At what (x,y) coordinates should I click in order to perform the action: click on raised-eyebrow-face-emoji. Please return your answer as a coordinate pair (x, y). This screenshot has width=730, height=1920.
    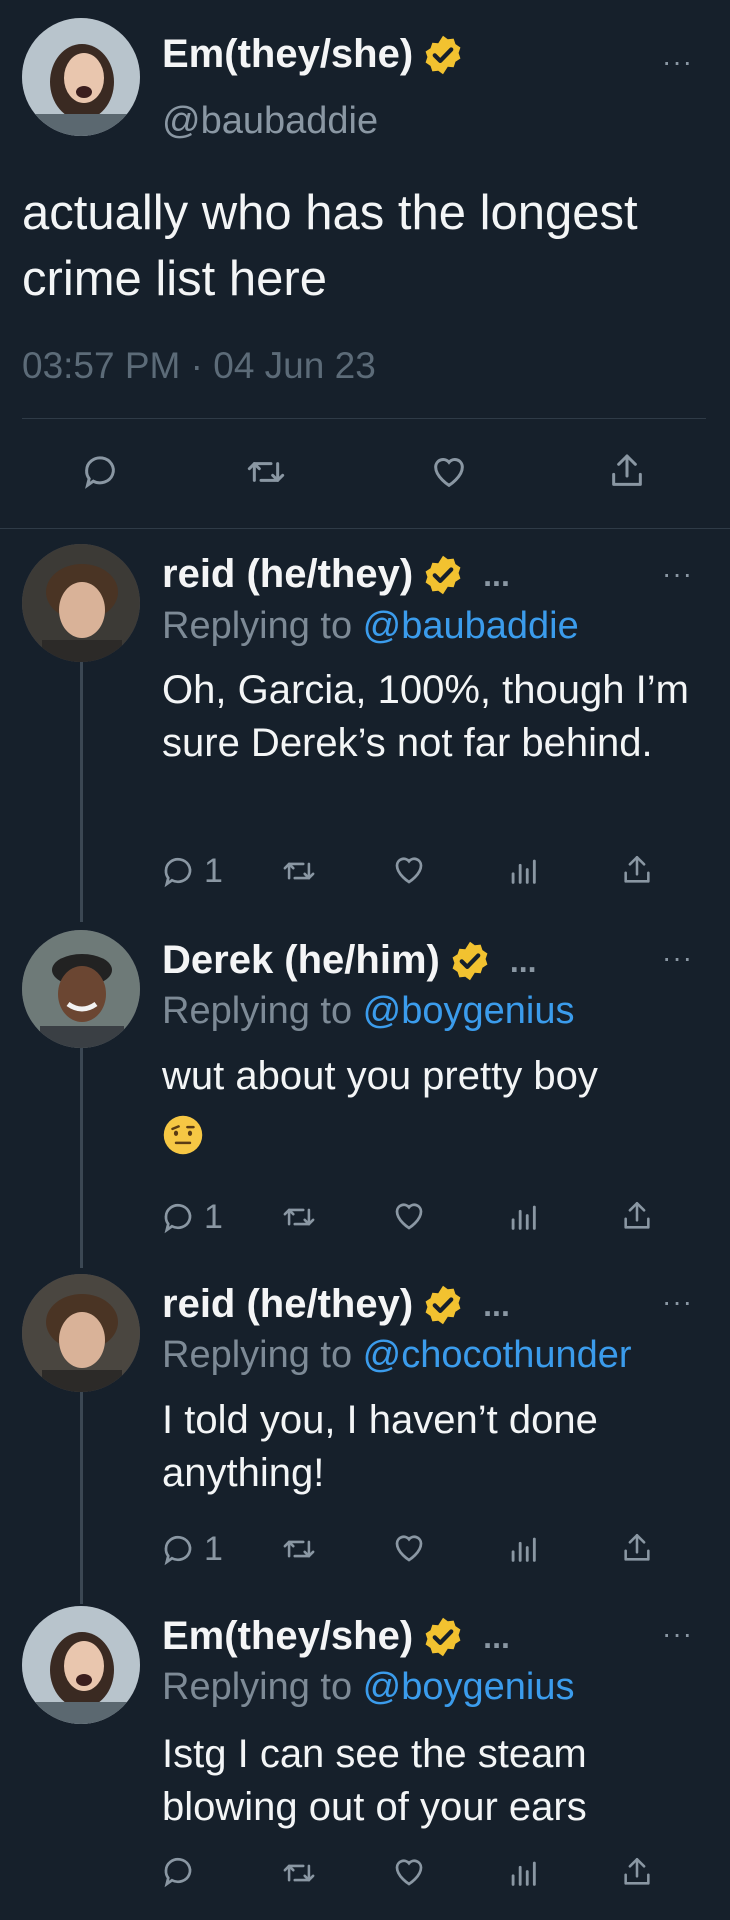
    Looking at the image, I should click on (183, 1135).